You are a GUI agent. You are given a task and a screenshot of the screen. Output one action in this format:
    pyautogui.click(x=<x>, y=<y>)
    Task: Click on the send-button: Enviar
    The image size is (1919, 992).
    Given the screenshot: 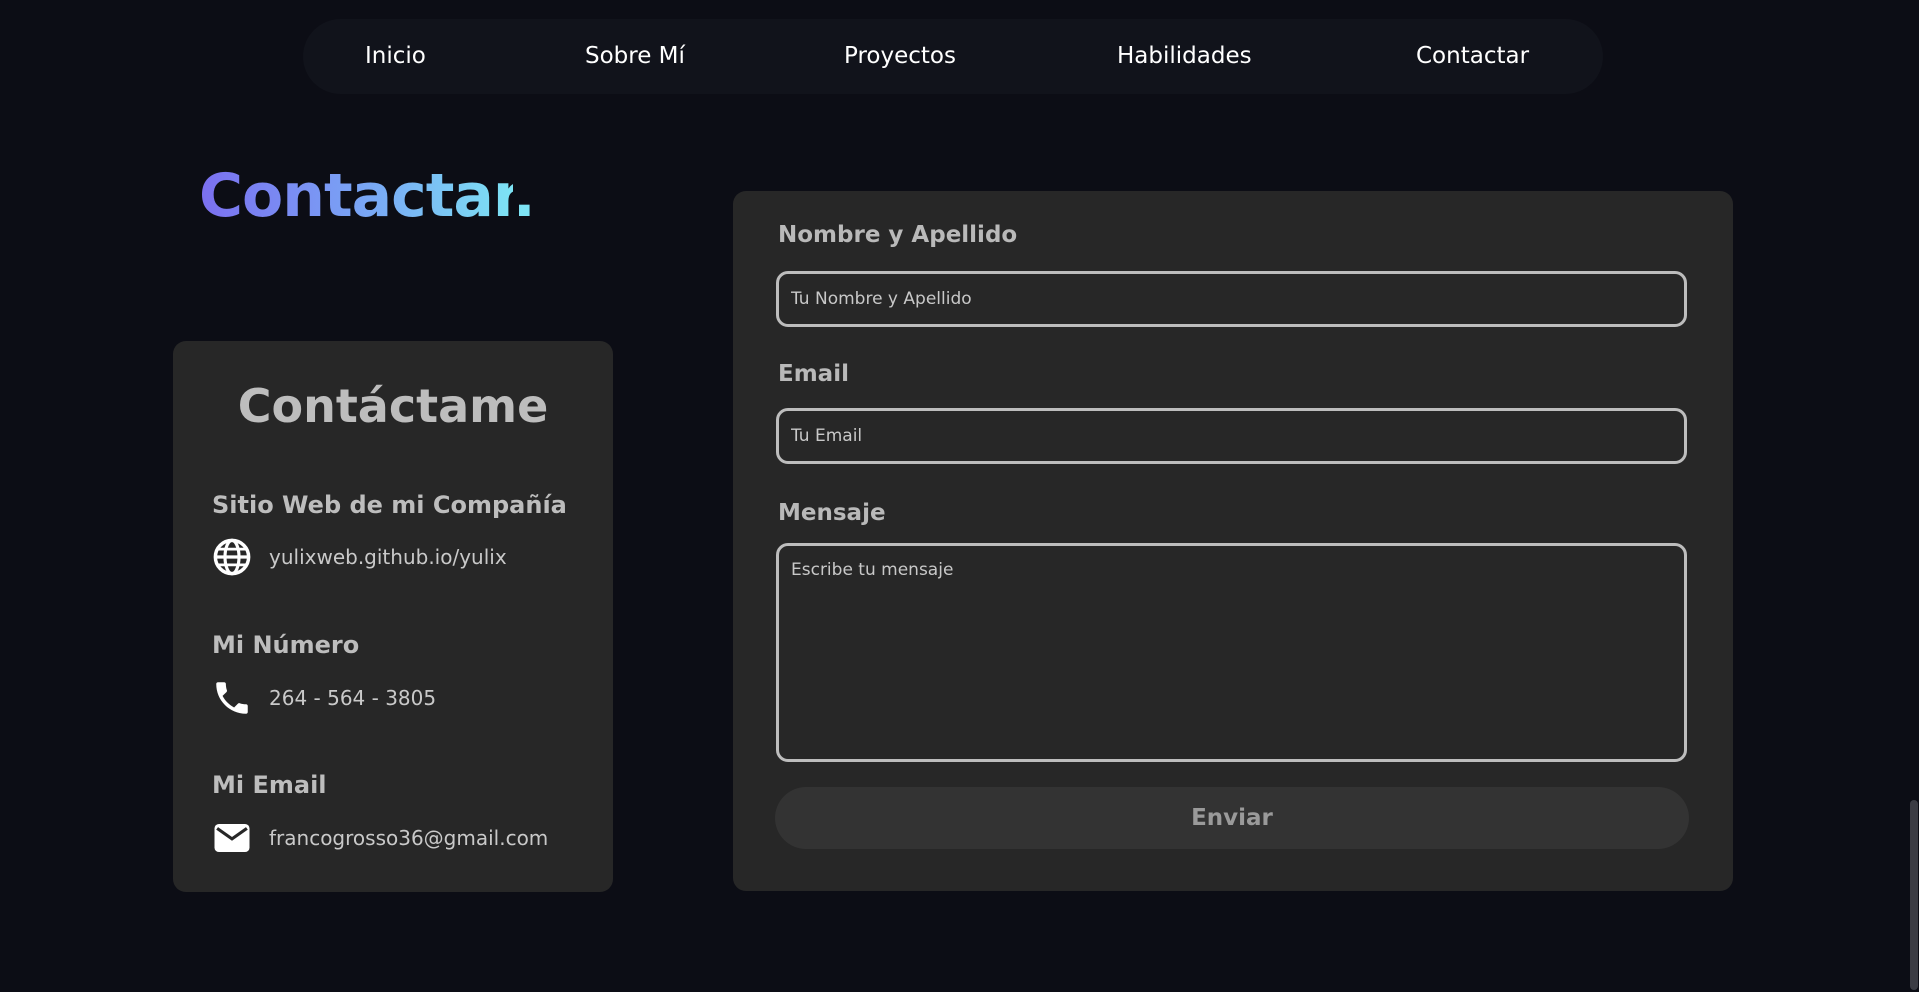 What is the action you would take?
    pyautogui.click(x=1232, y=818)
    